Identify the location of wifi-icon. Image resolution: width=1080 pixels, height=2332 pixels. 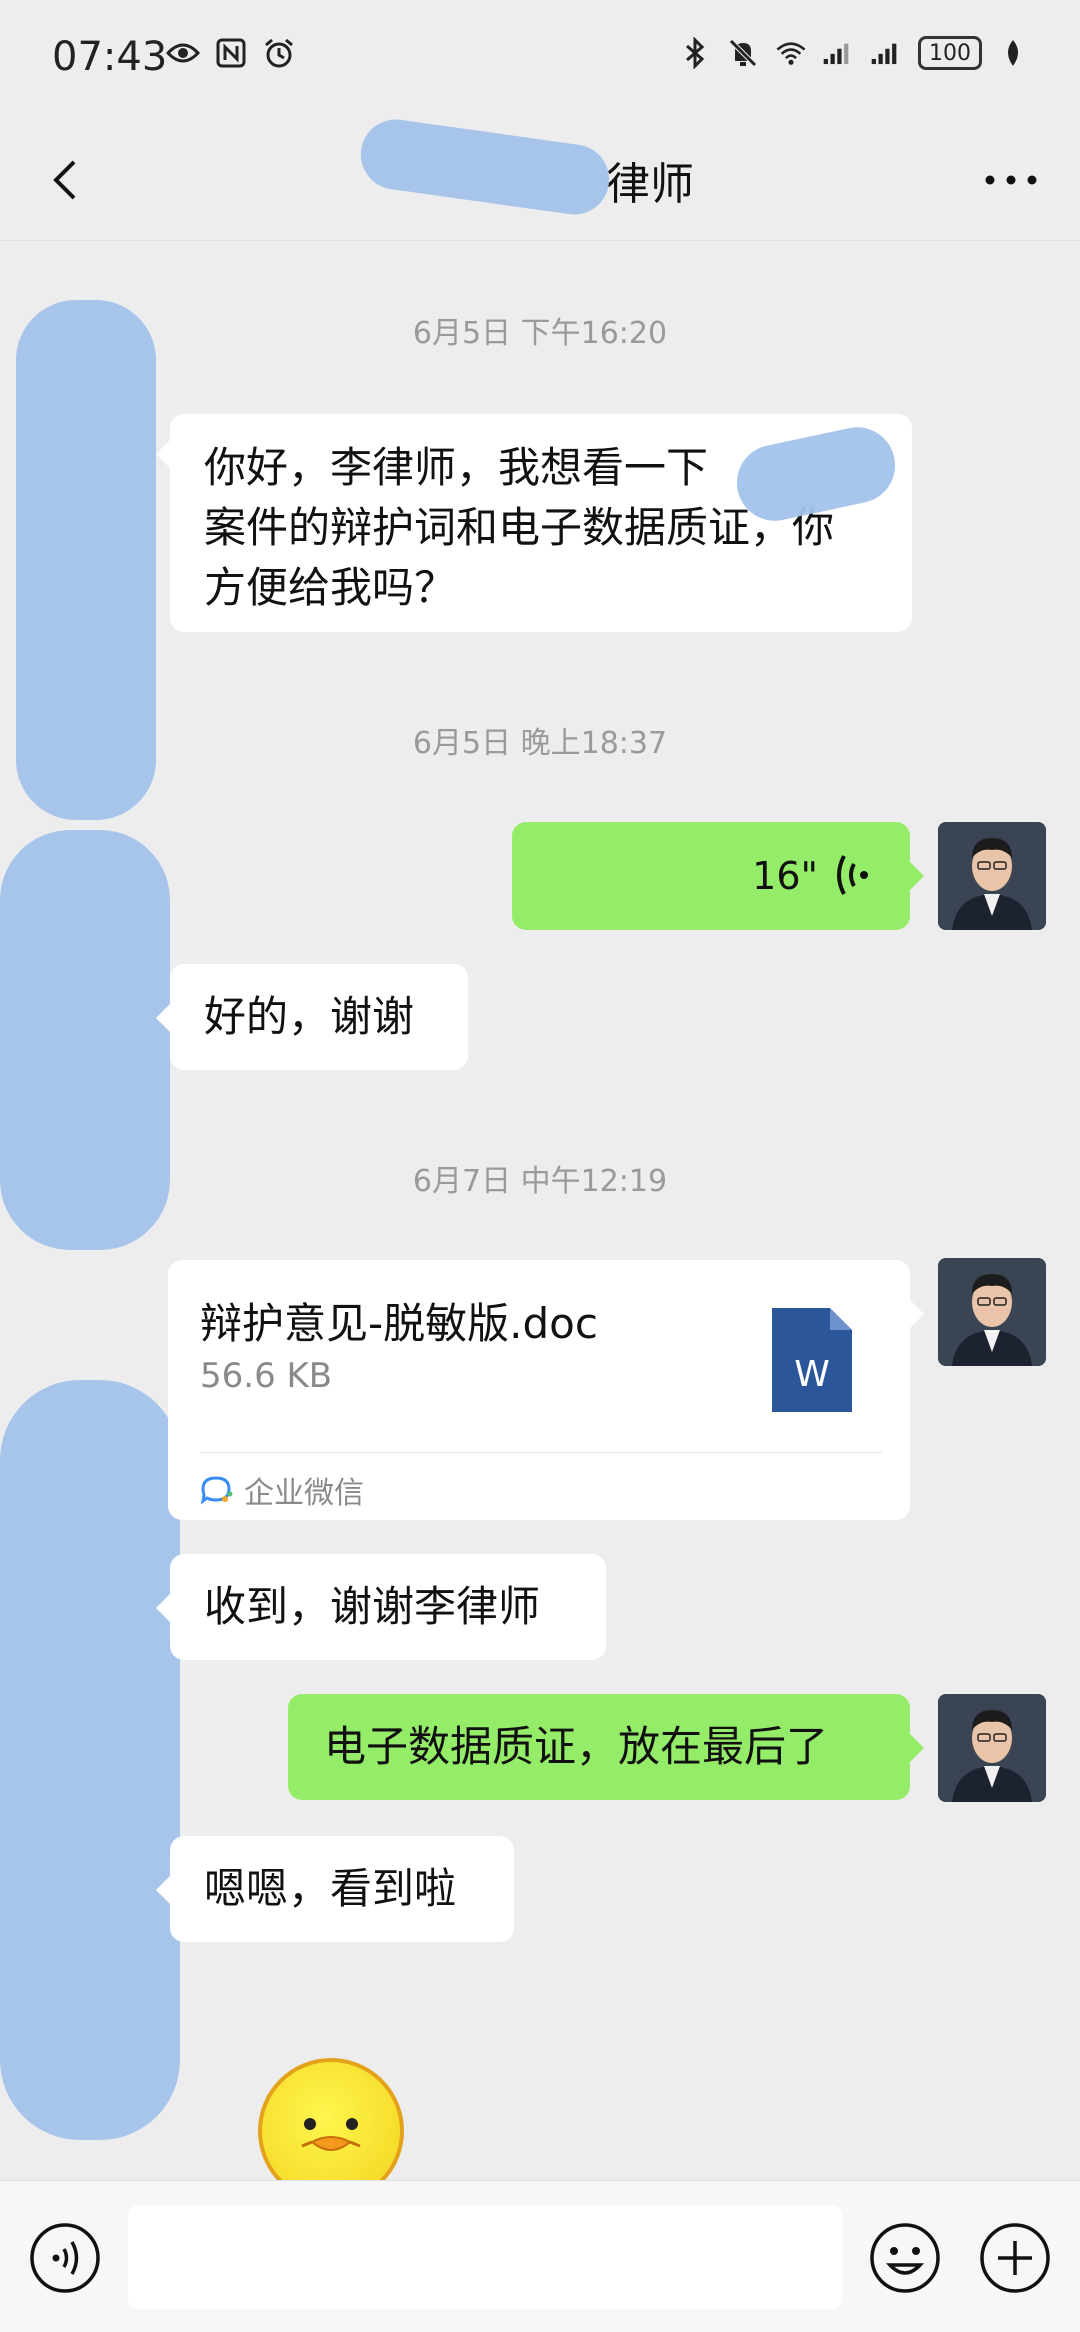
(791, 53).